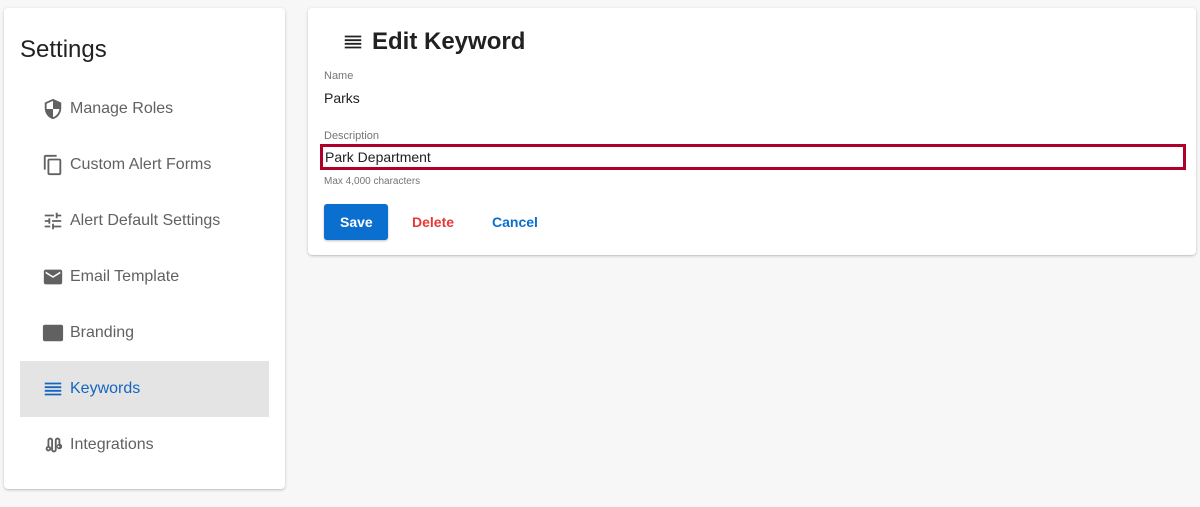 This screenshot has width=1200, height=507. I want to click on helper-text: Max 4,000 characters, so click(372, 181).